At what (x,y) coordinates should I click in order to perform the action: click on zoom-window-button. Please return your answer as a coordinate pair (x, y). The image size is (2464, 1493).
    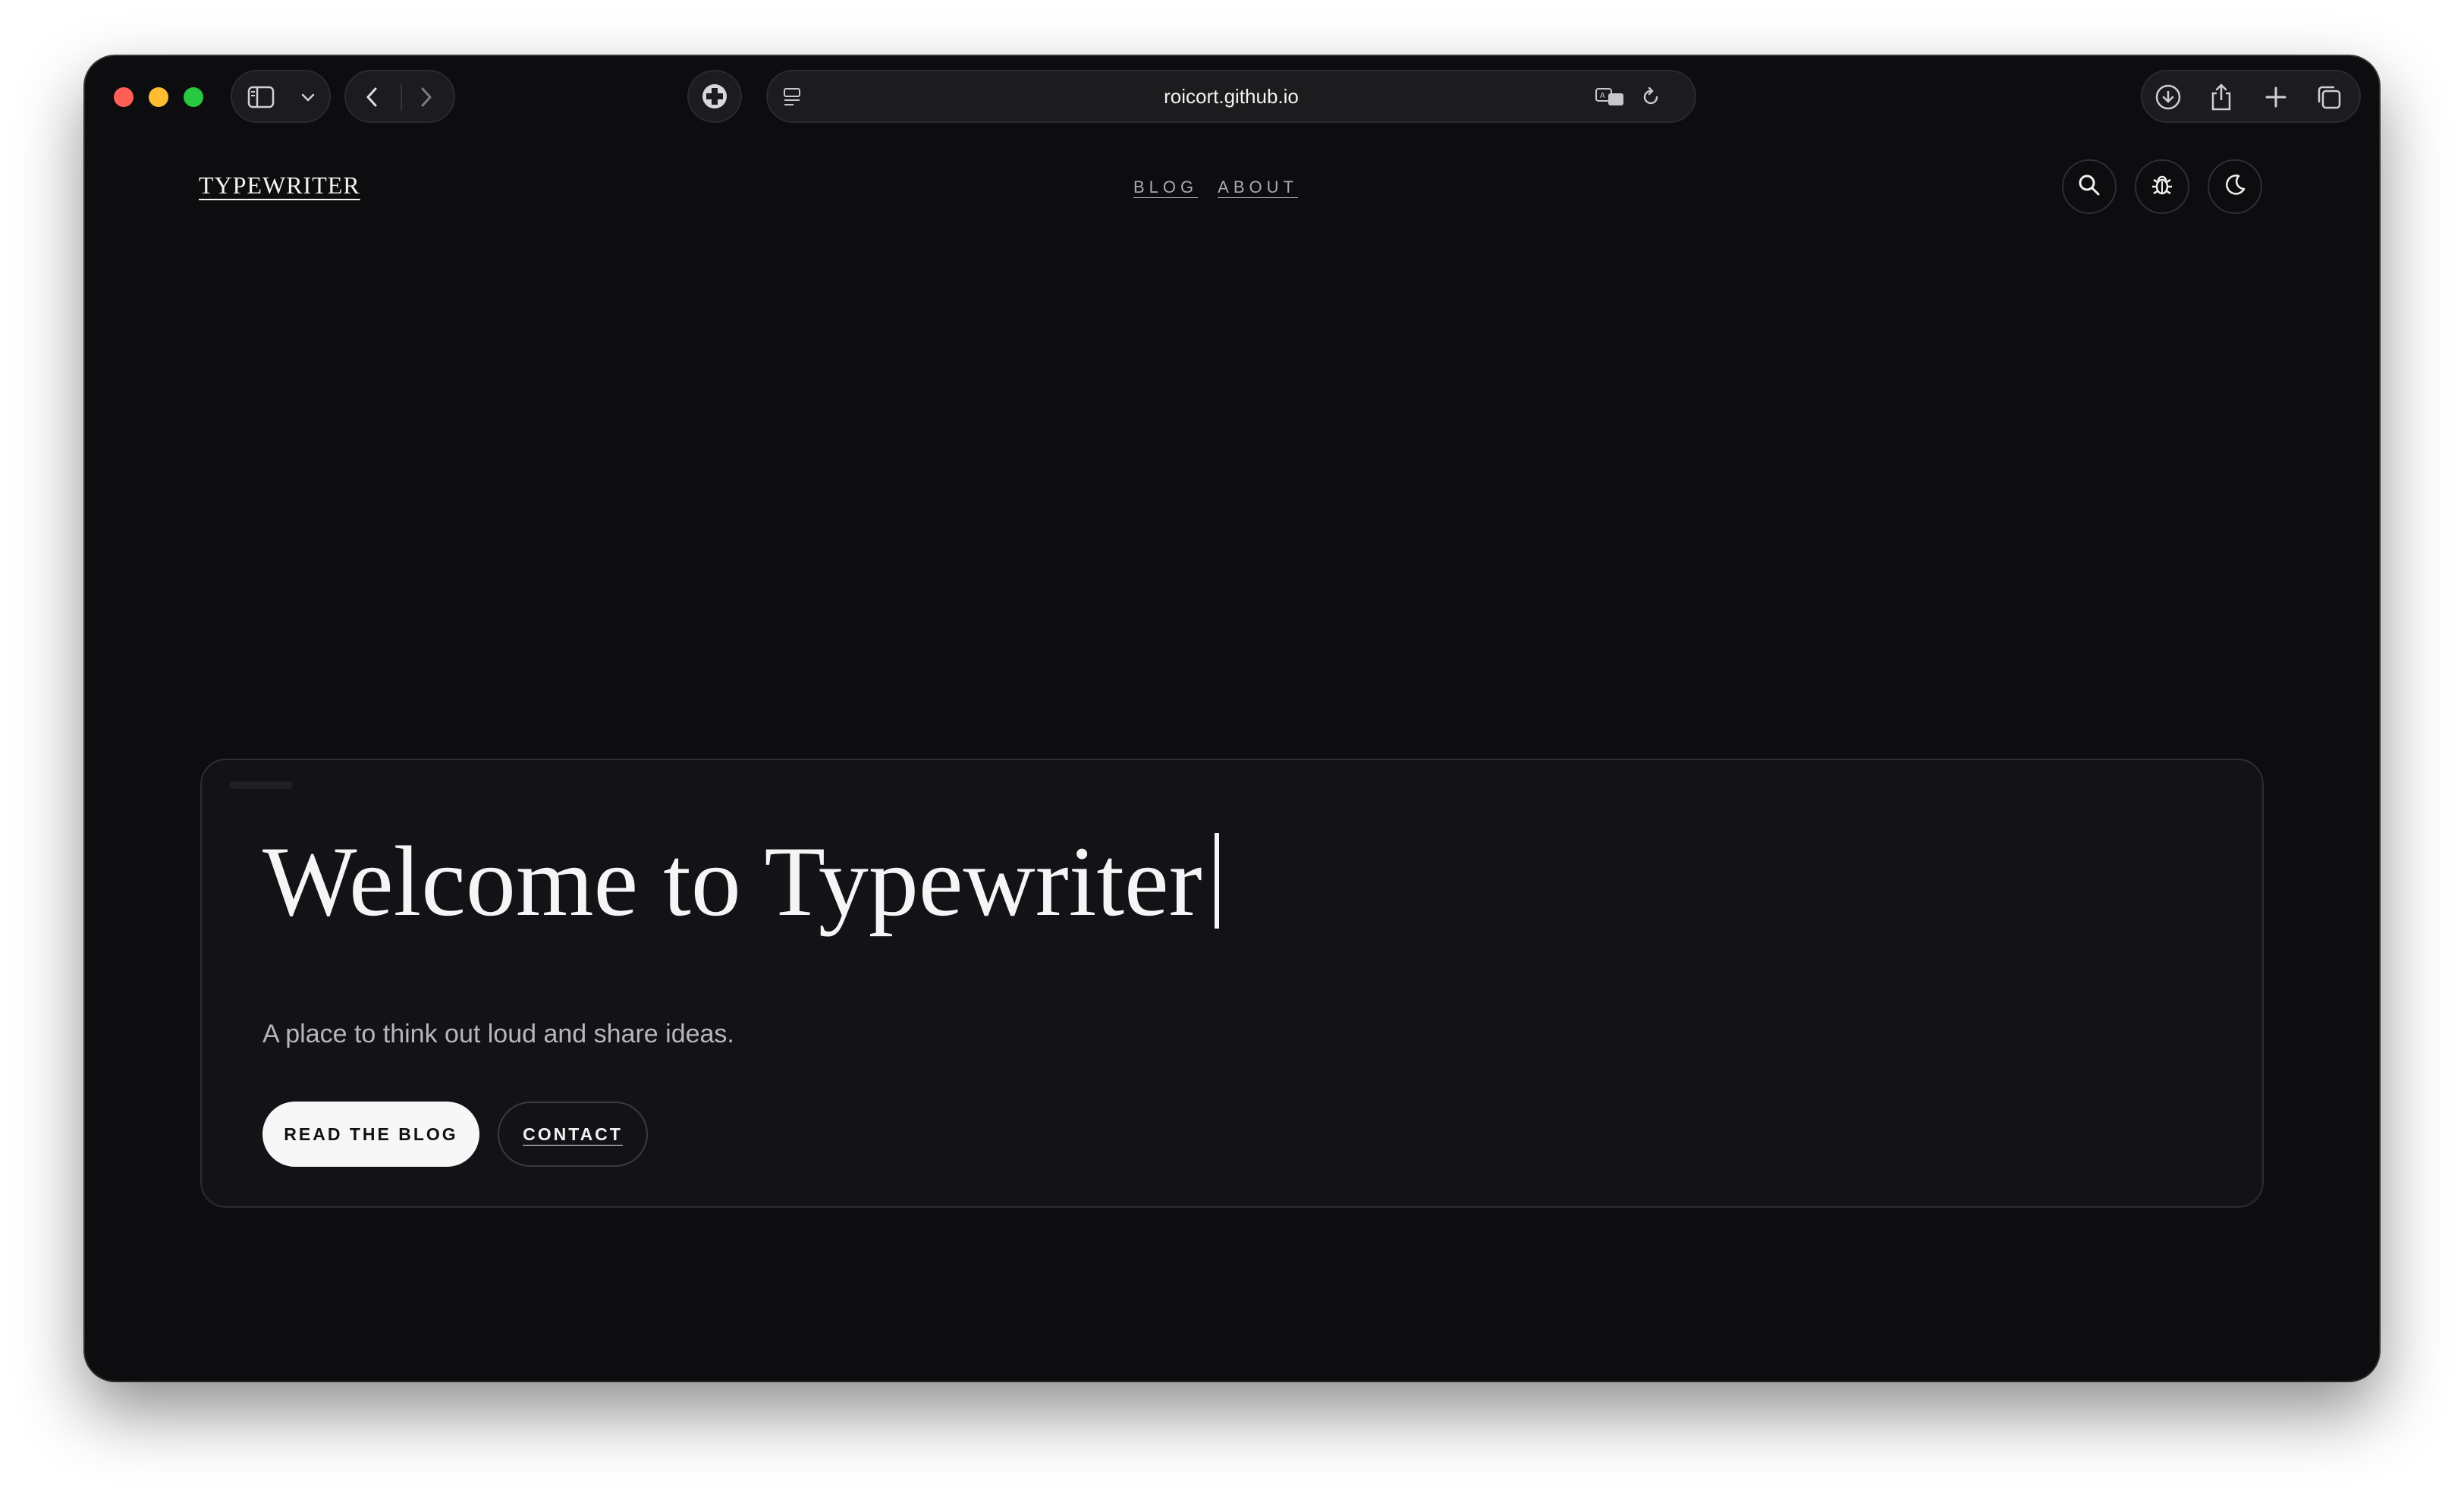
    Looking at the image, I should click on (193, 97).